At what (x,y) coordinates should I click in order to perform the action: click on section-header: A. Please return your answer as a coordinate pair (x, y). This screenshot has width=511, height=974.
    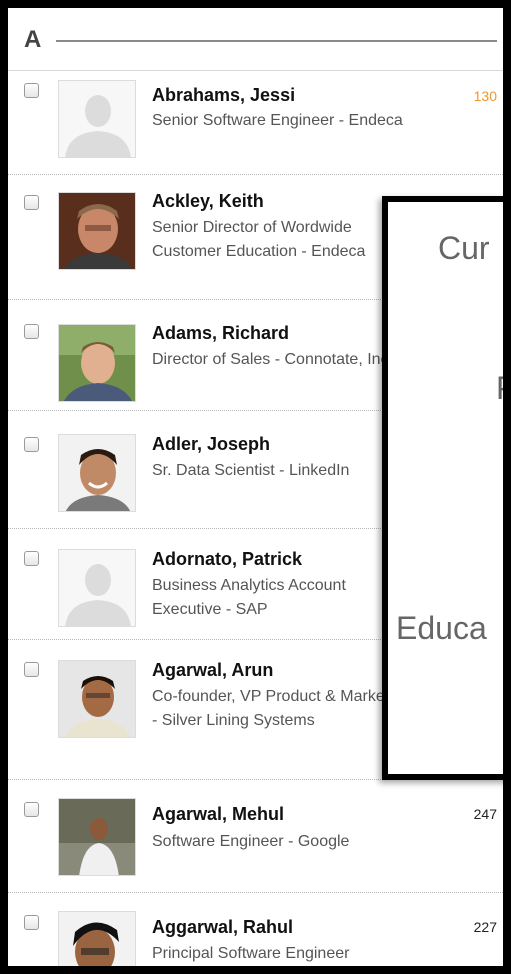
    Looking at the image, I should click on (255, 39).